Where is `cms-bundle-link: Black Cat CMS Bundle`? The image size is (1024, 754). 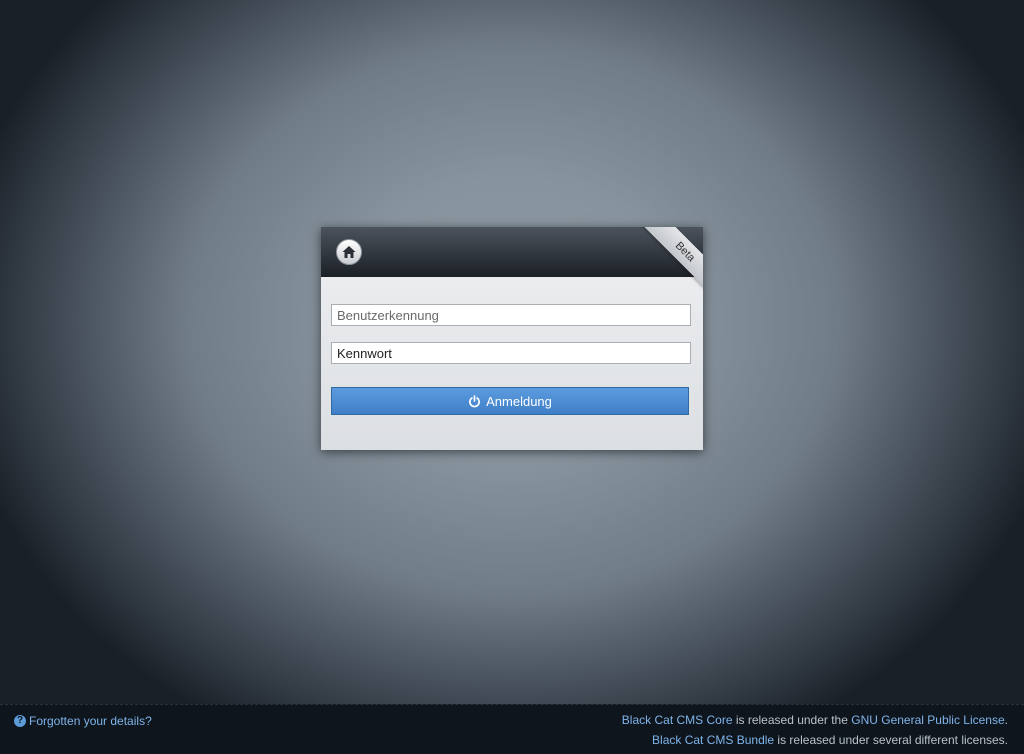
cms-bundle-link: Black Cat CMS Bundle is located at coordinates (713, 740).